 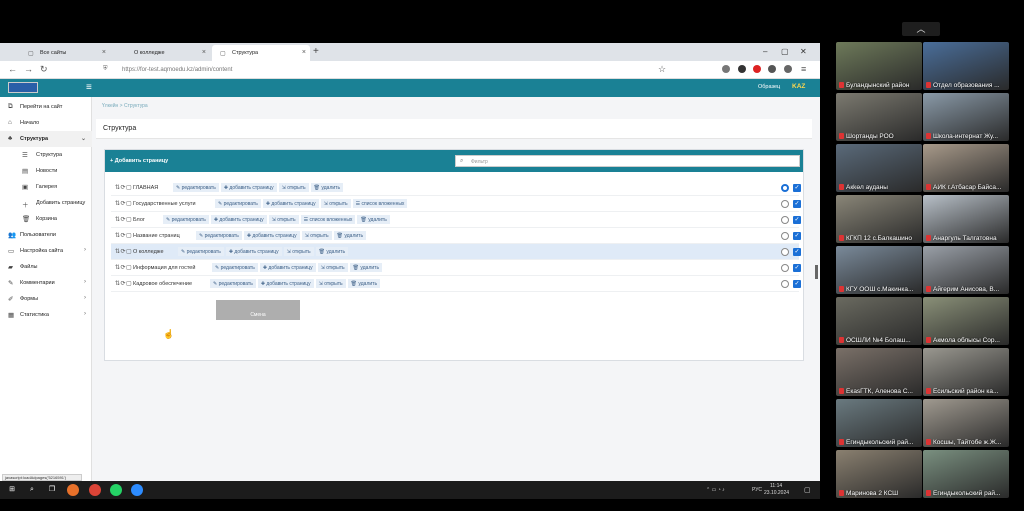 What do you see at coordinates (316, 51) in the screenshot?
I see `new-tab-icon: +` at bounding box center [316, 51].